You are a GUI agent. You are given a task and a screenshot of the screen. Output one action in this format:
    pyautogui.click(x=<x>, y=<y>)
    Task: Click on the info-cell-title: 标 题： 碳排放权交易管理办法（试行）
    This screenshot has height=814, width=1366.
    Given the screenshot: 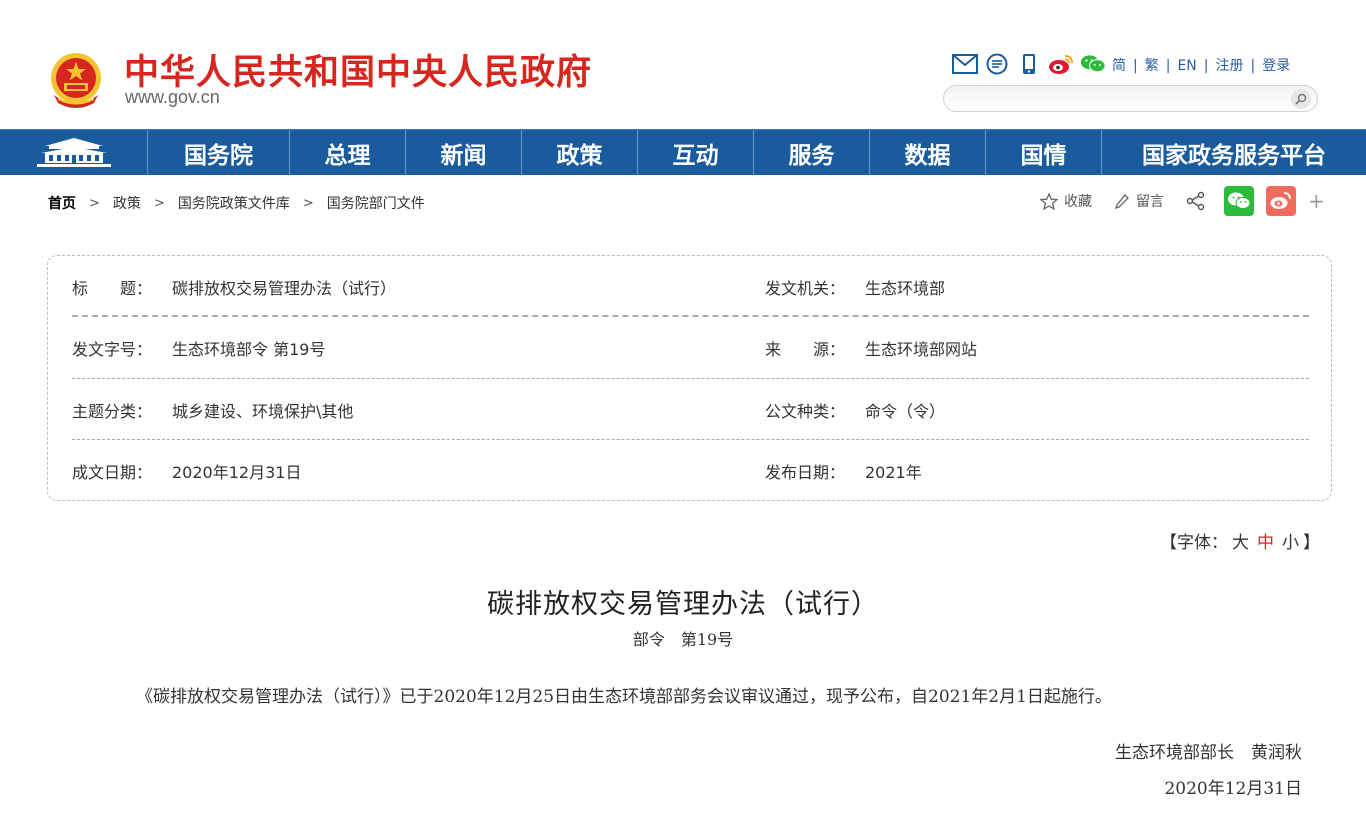 What is the action you would take?
    pyautogui.click(x=234, y=287)
    